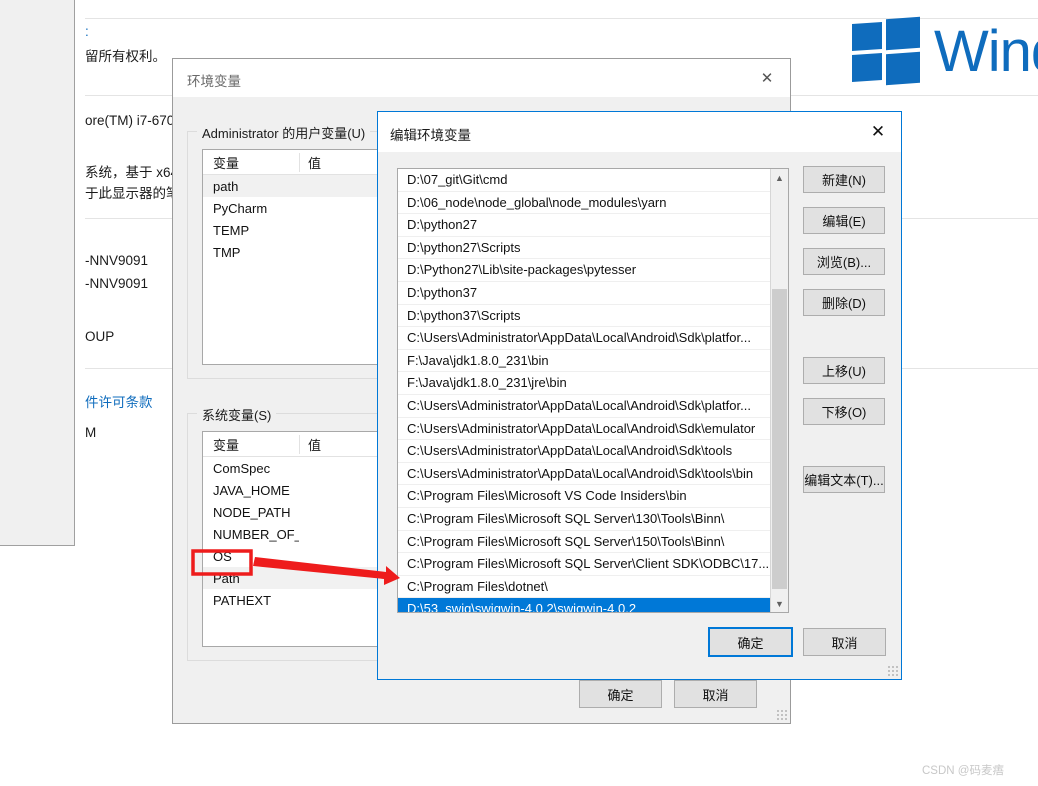 The image size is (1038, 786). Describe the element at coordinates (242, 468) in the screenshot. I see `variable-name-cell: ComSpec` at that location.